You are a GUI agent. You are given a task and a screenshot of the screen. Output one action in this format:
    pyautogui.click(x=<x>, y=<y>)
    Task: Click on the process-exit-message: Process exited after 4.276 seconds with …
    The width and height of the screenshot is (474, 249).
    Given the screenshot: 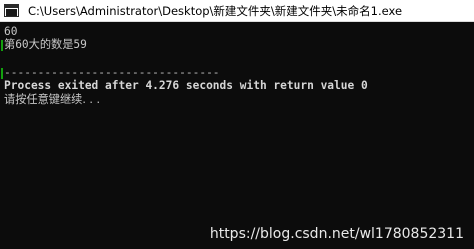 What is the action you would take?
    pyautogui.click(x=186, y=85)
    